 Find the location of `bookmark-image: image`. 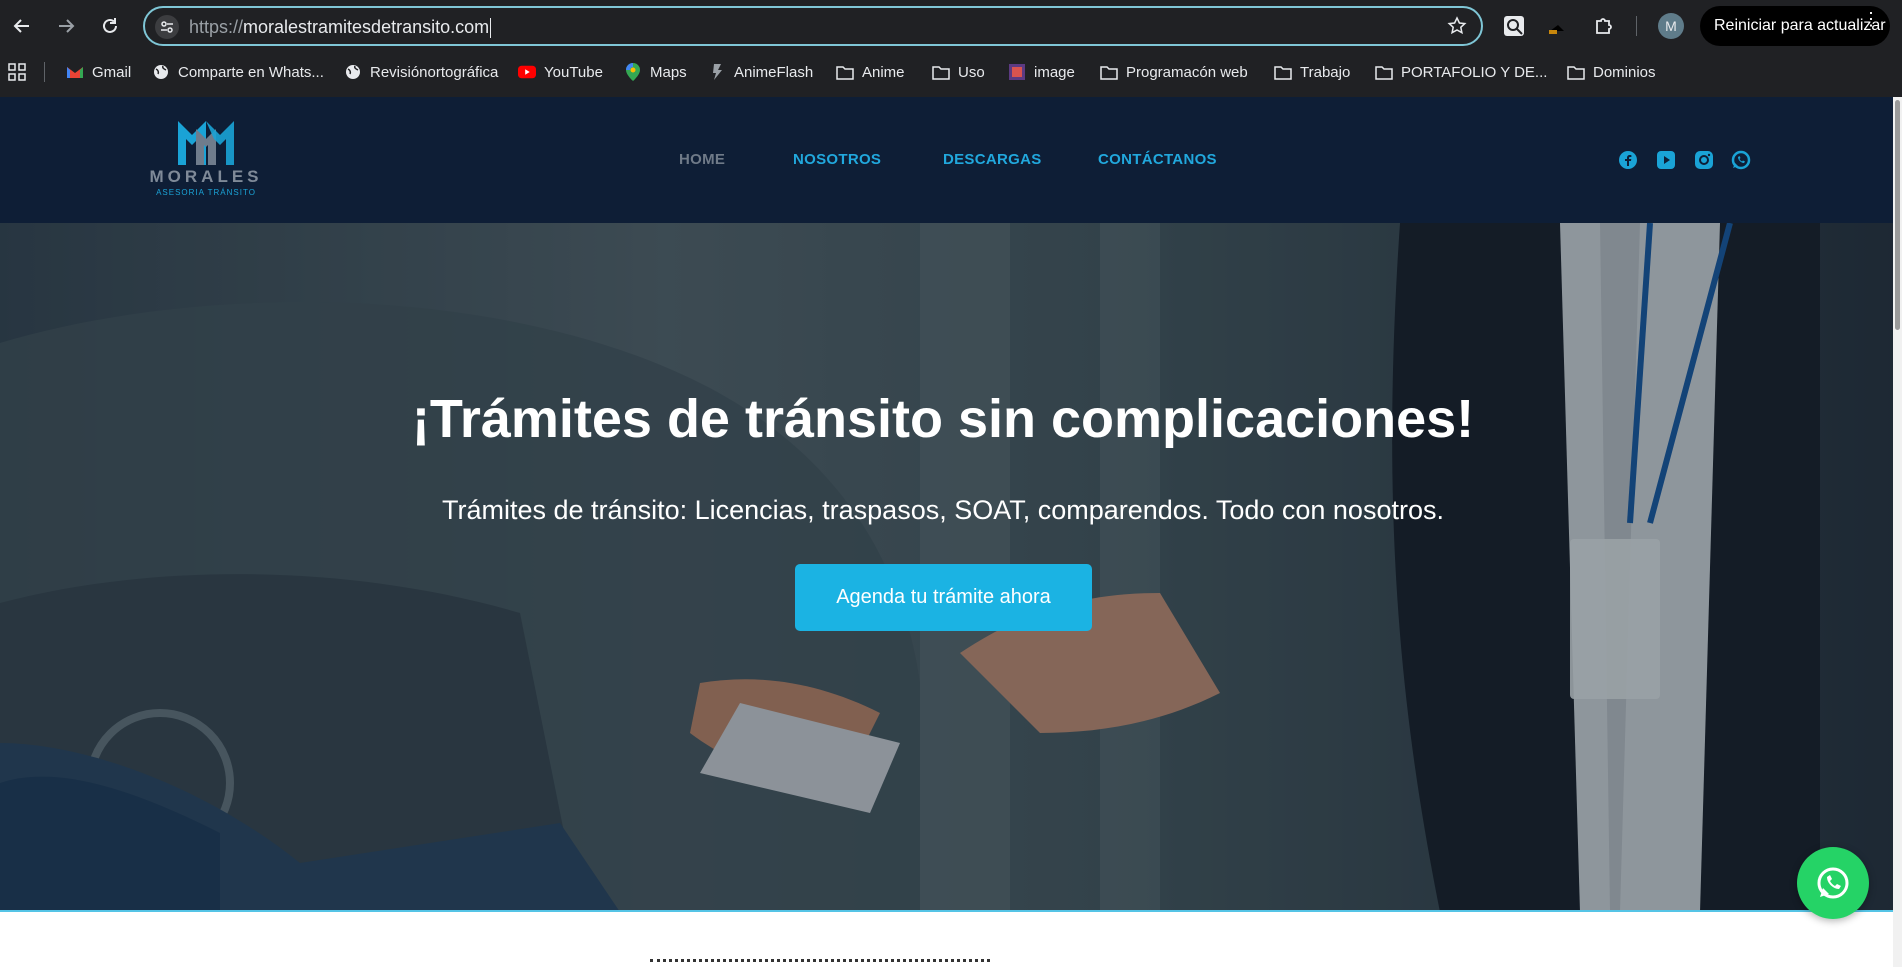

bookmark-image: image is located at coordinates (1041, 72).